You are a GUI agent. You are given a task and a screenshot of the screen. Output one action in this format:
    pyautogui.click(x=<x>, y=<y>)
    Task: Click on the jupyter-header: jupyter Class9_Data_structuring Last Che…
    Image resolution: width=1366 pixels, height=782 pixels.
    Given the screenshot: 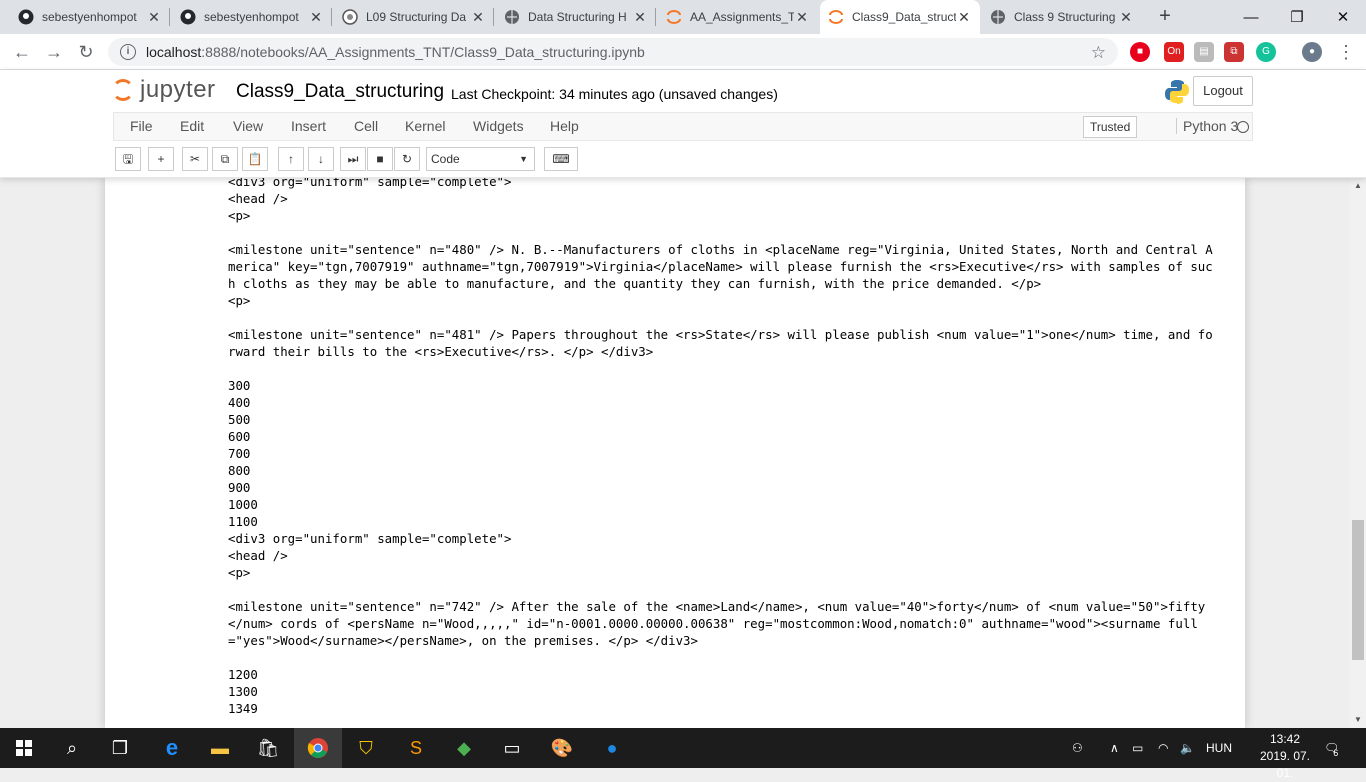 What is the action you would take?
    pyautogui.click(x=683, y=124)
    